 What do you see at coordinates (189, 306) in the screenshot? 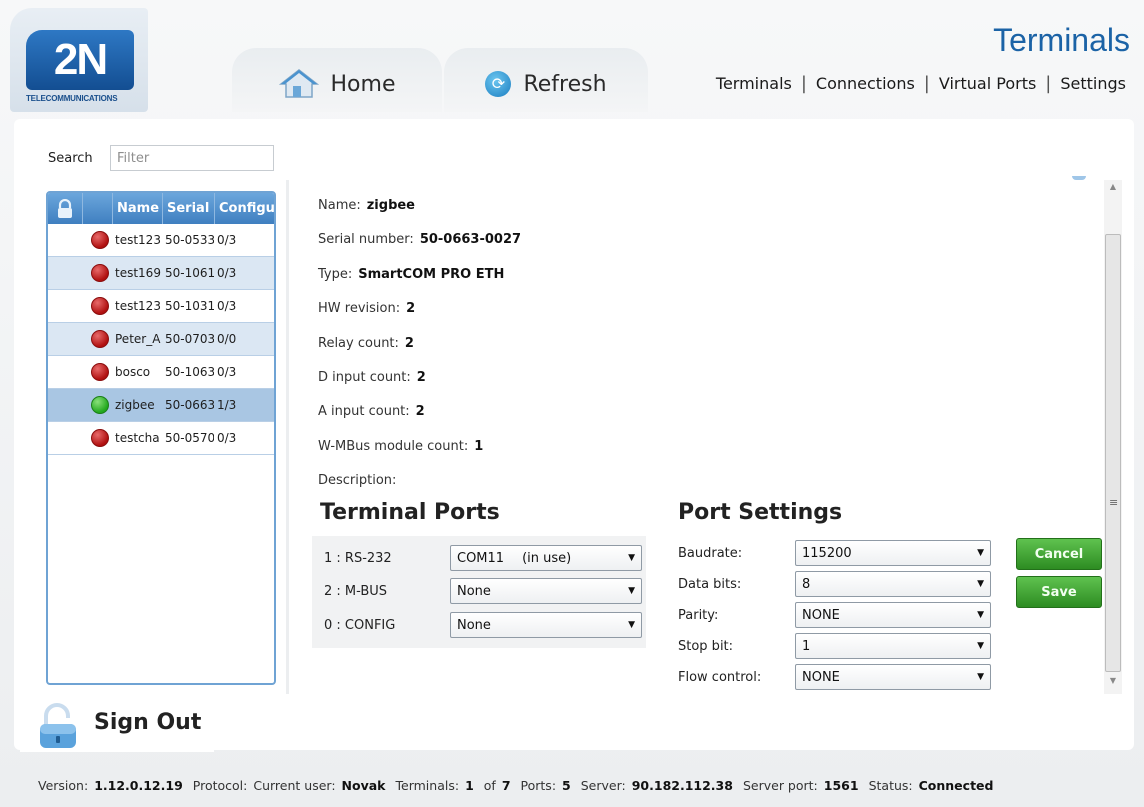
I see `terminal-serial: 50-1031` at bounding box center [189, 306].